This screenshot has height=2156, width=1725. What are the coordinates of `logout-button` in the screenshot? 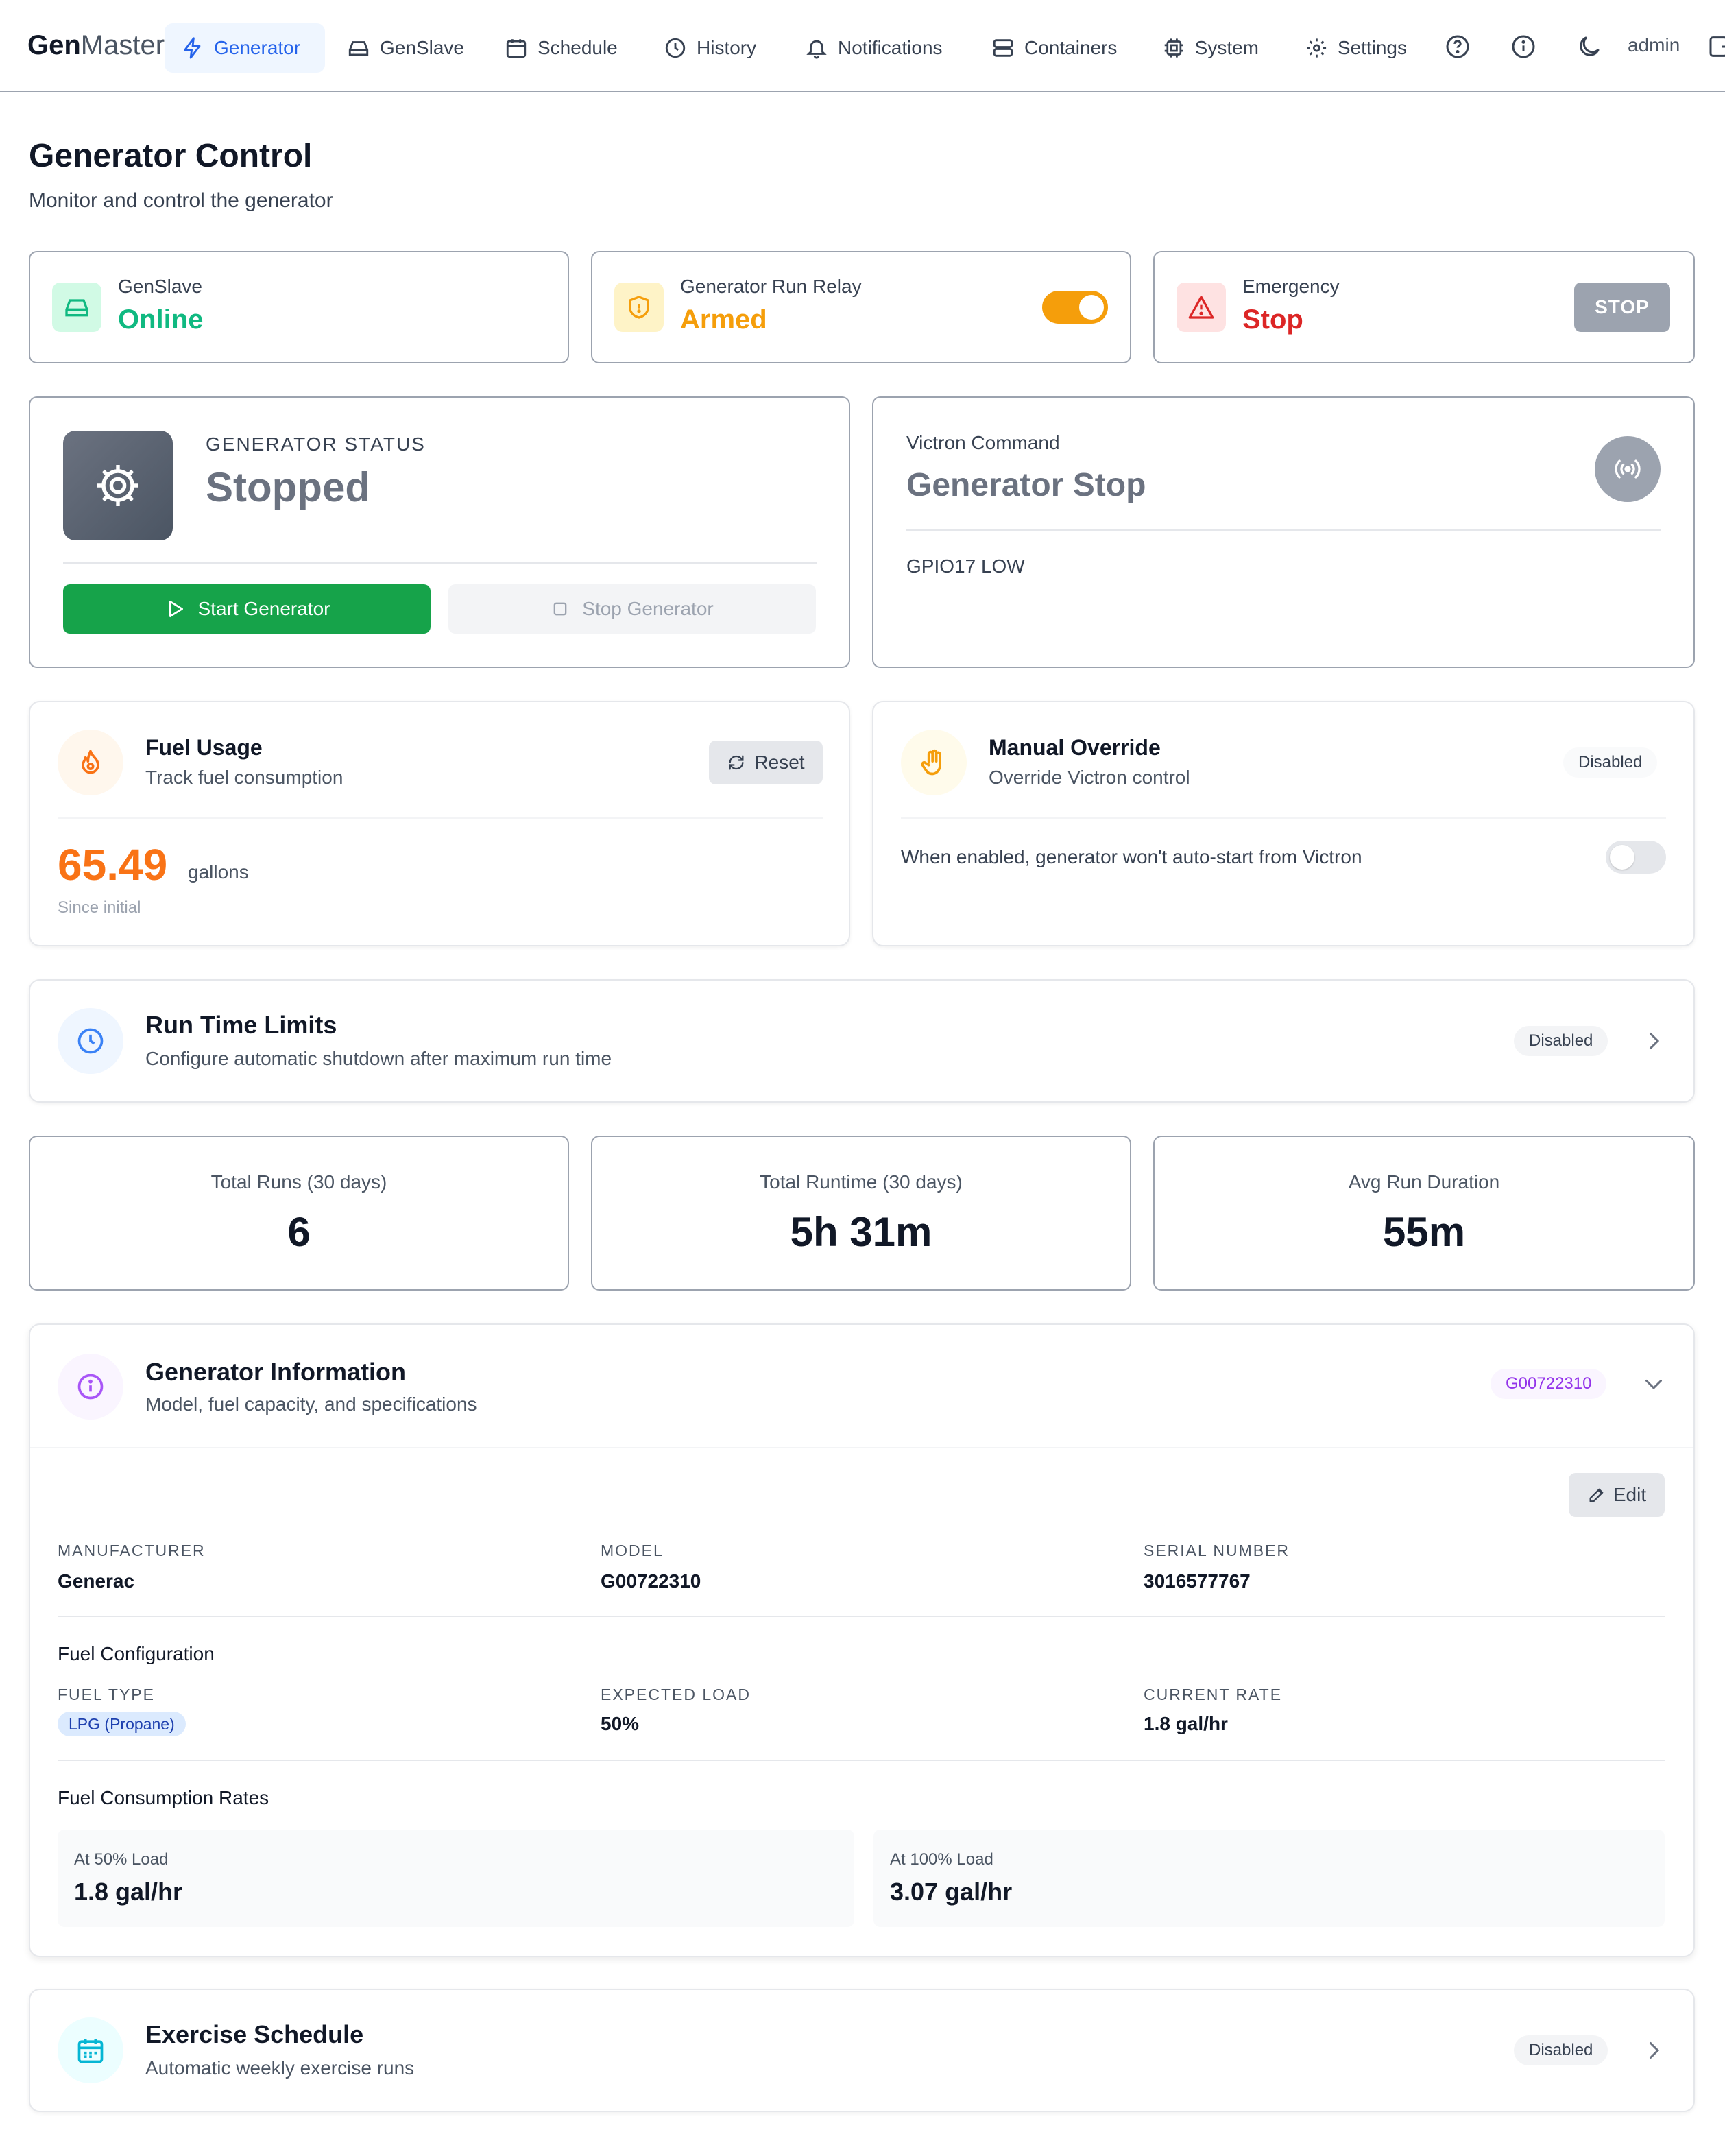 It's located at (1716, 47).